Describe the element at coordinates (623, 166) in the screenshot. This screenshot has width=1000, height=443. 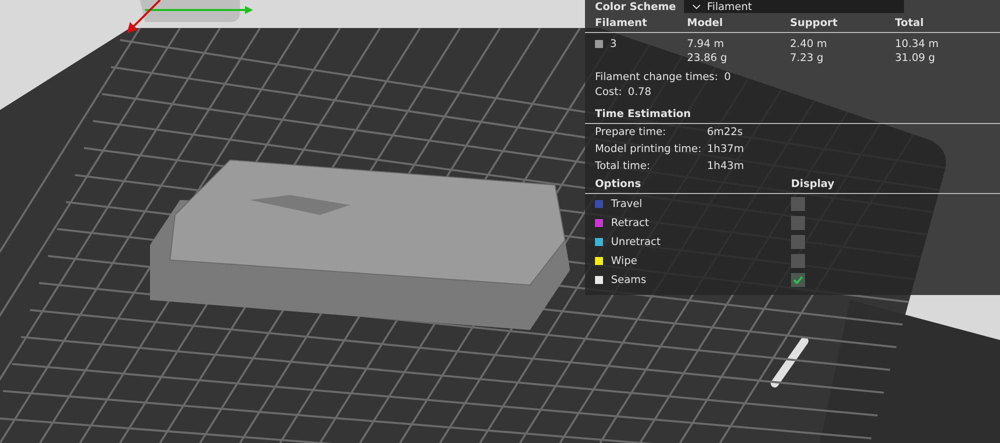
I see `time-label: Total time:` at that location.